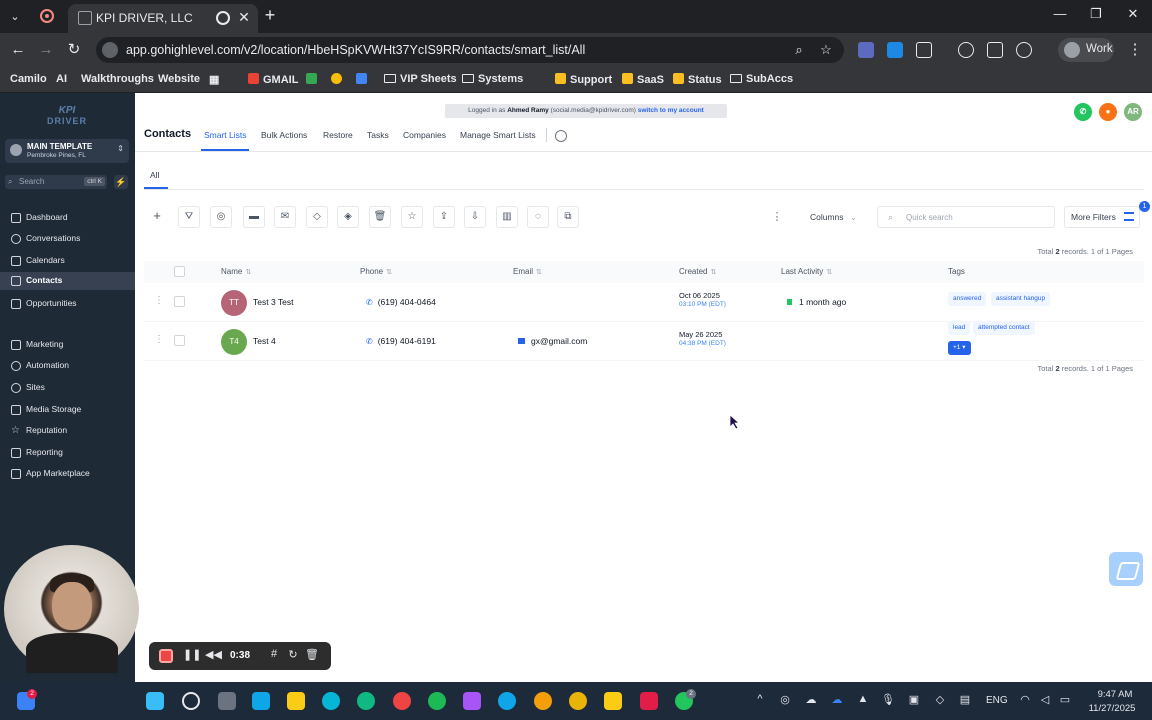 Image resolution: width=1152 pixels, height=720 pixels. What do you see at coordinates (649, 701) in the screenshot?
I see `slack-icon` at bounding box center [649, 701].